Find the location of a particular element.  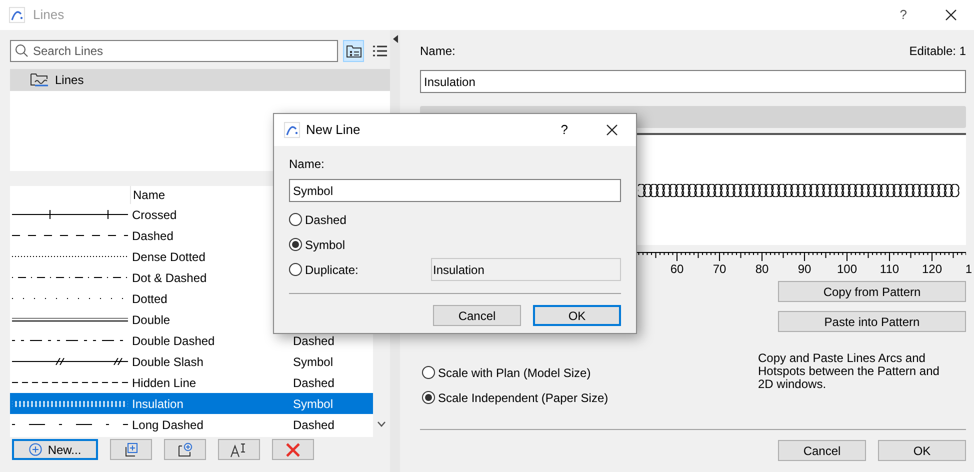

editable-count: Editable: 1 is located at coordinates (937, 51).